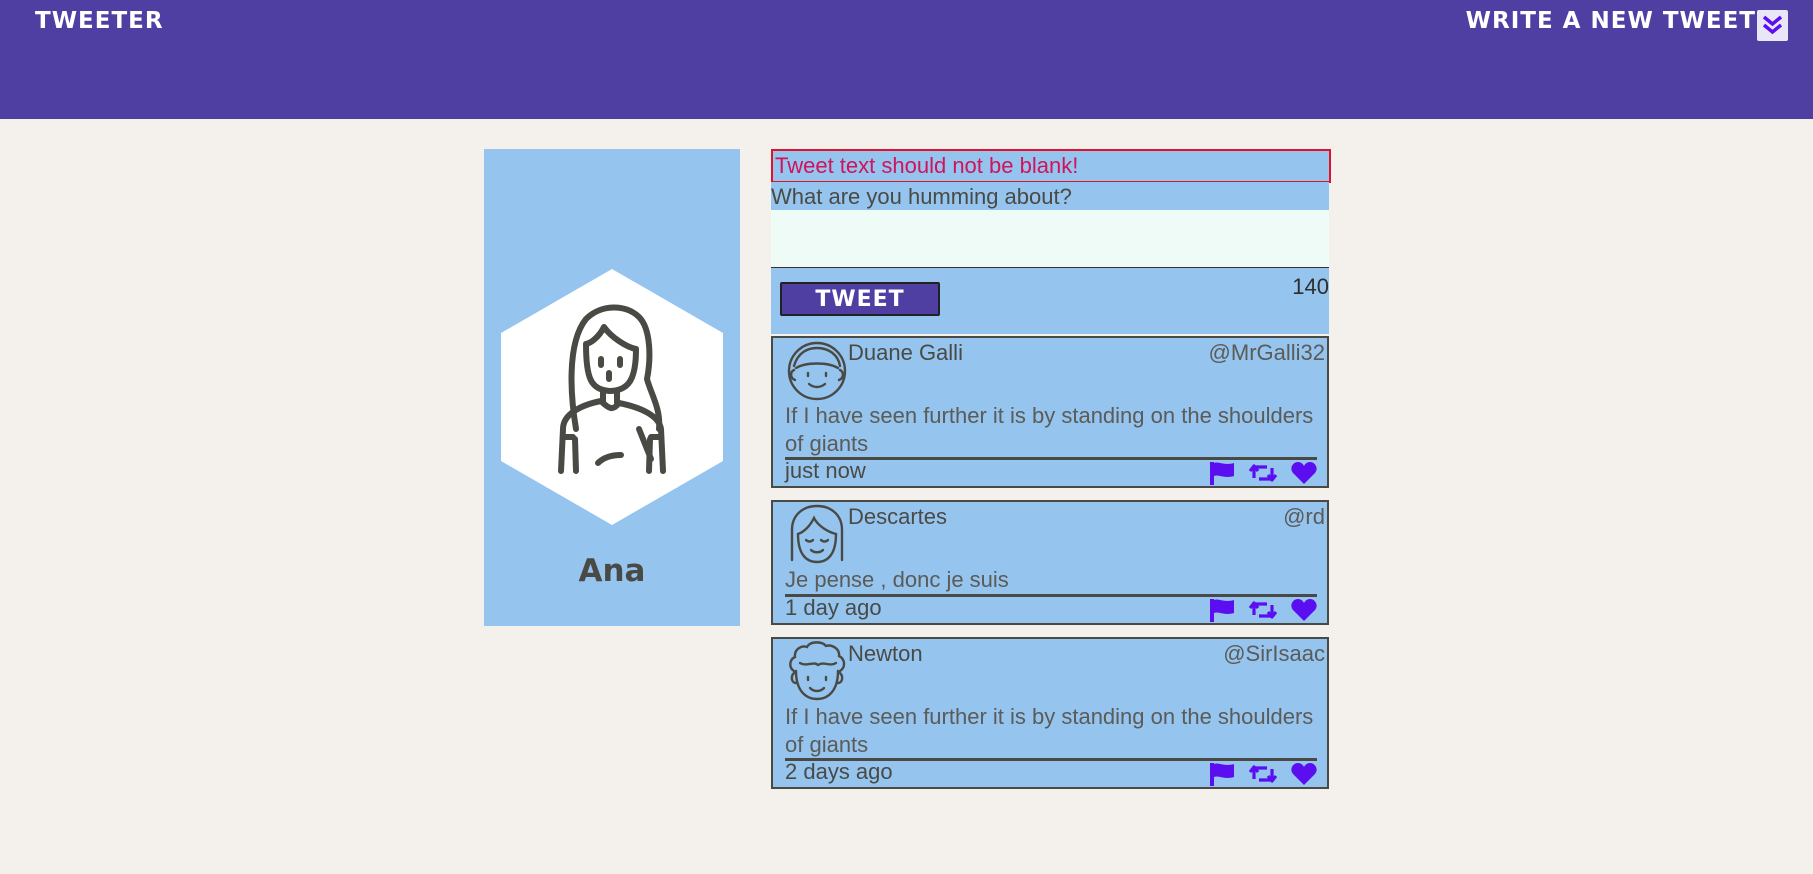 Image resolution: width=1813 pixels, height=874 pixels. I want to click on tweet-time: just now, so click(825, 470).